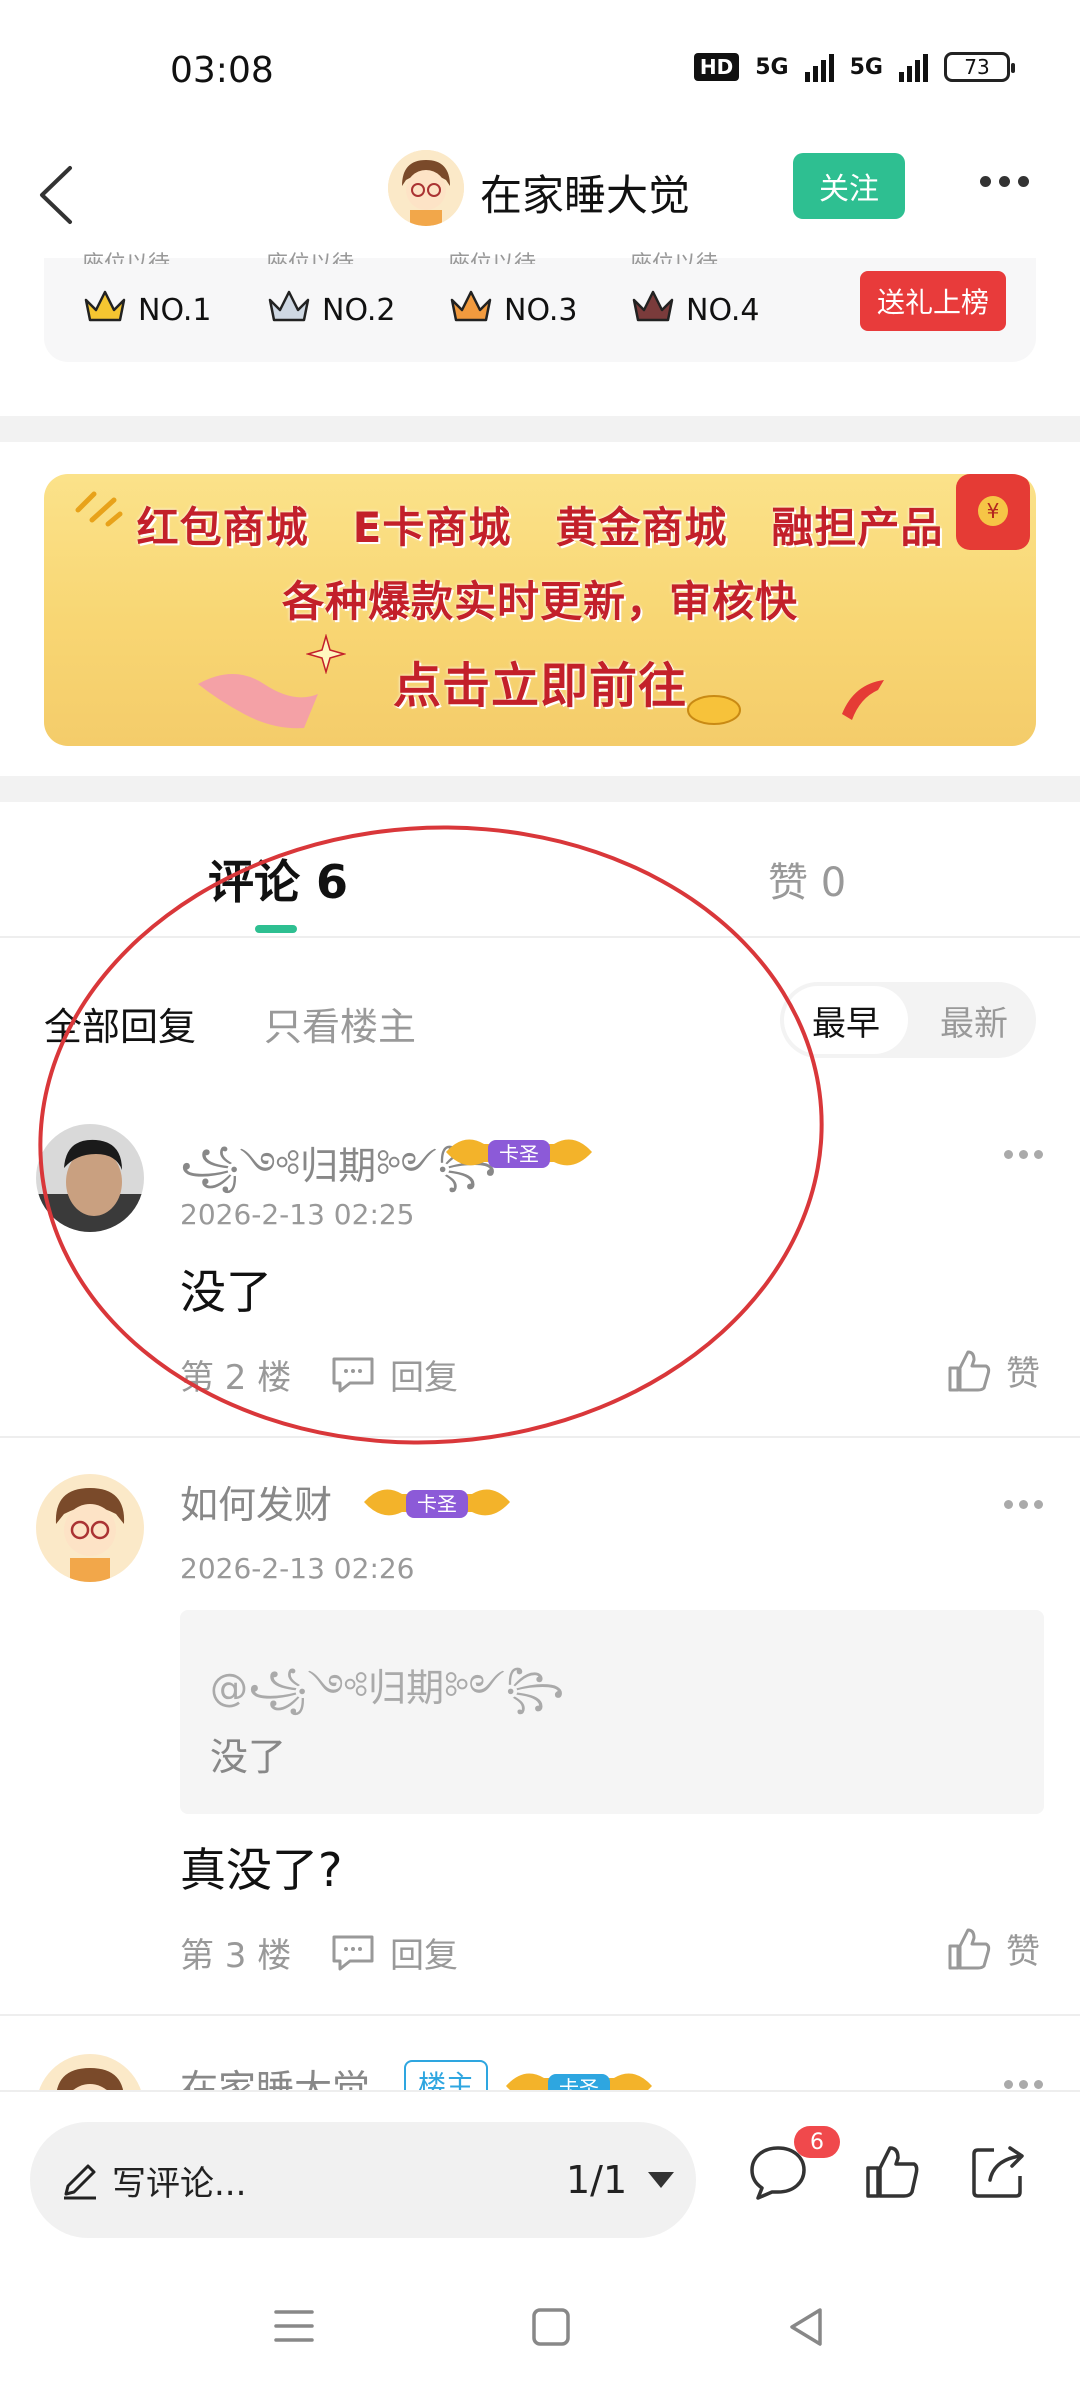  Describe the element at coordinates (175, 310) in the screenshot. I see `rank-label: NO.1` at that location.